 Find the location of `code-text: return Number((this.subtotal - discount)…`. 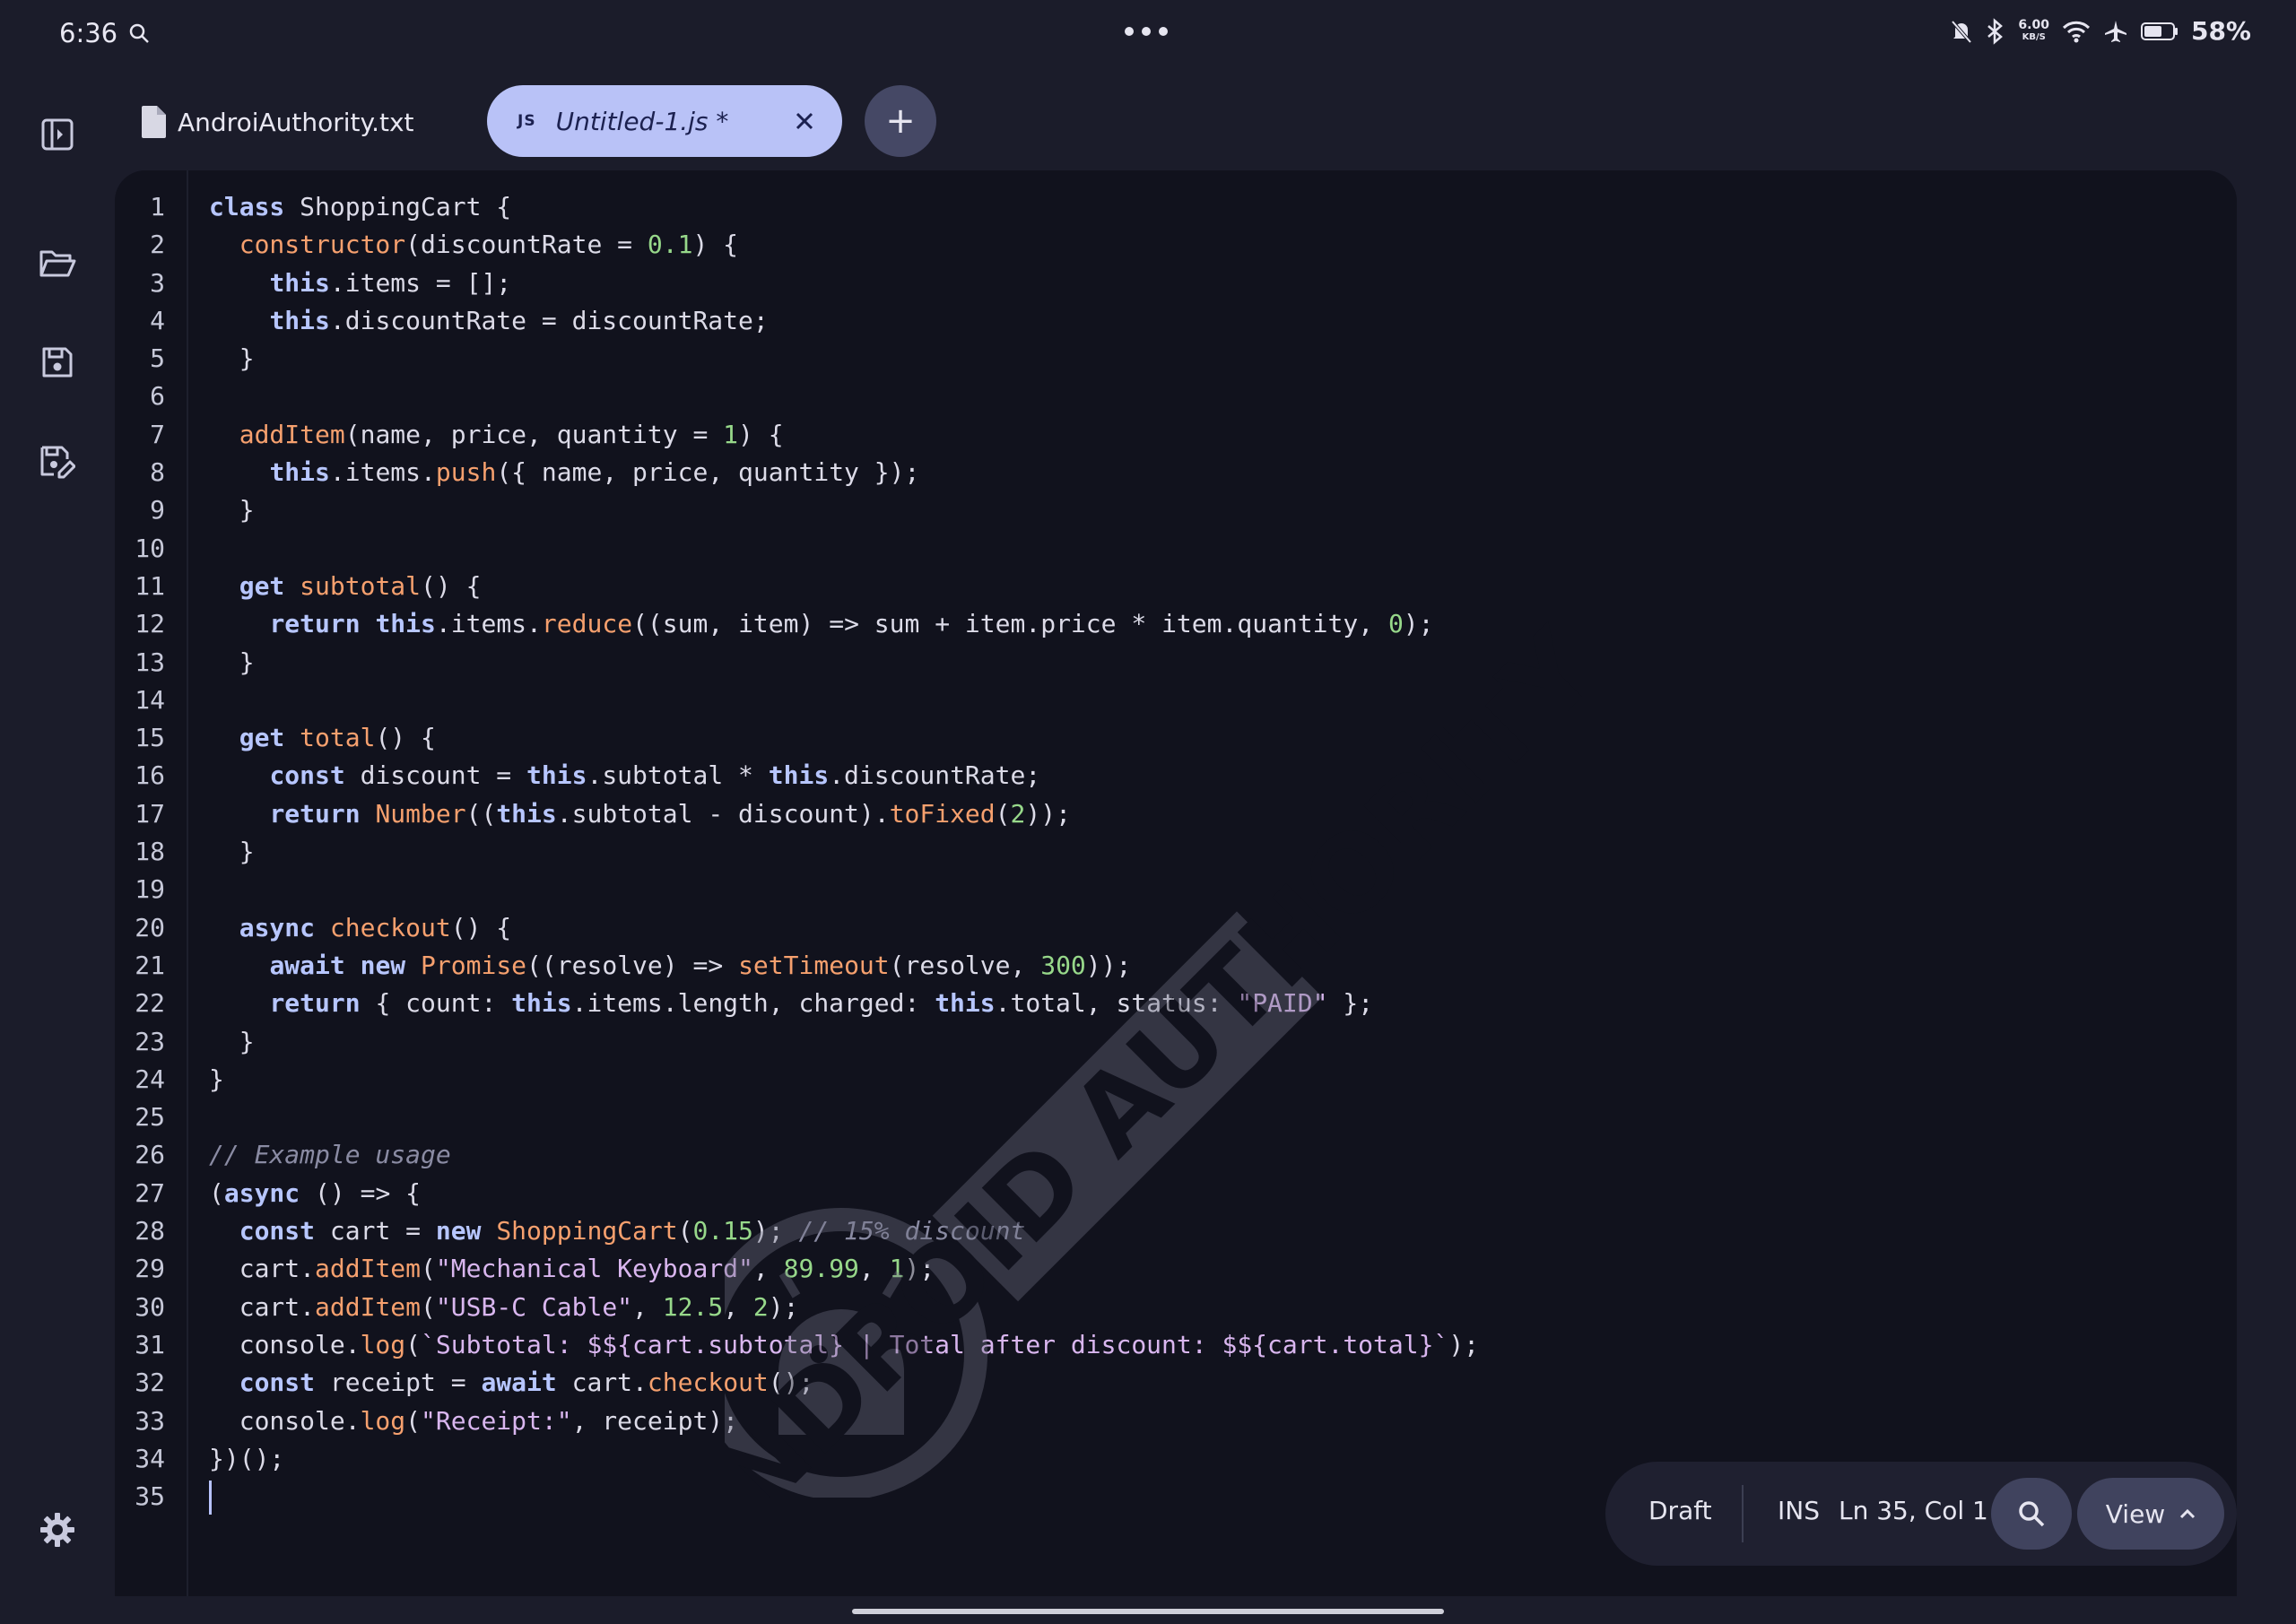

code-text: return Number((this.subtotal - discount)… is located at coordinates (640, 814).